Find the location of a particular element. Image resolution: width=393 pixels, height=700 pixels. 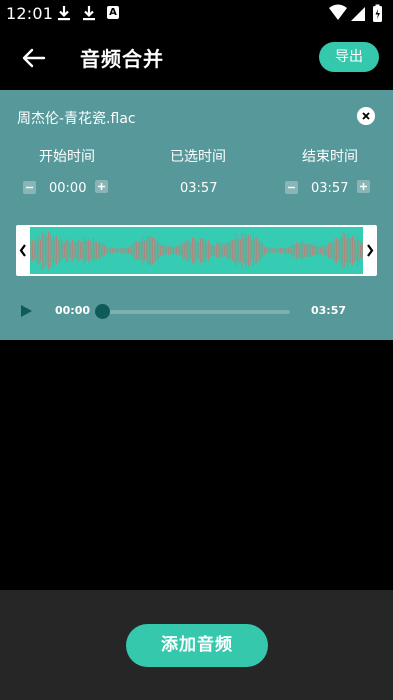

seek-bar-thumb is located at coordinates (102, 311).